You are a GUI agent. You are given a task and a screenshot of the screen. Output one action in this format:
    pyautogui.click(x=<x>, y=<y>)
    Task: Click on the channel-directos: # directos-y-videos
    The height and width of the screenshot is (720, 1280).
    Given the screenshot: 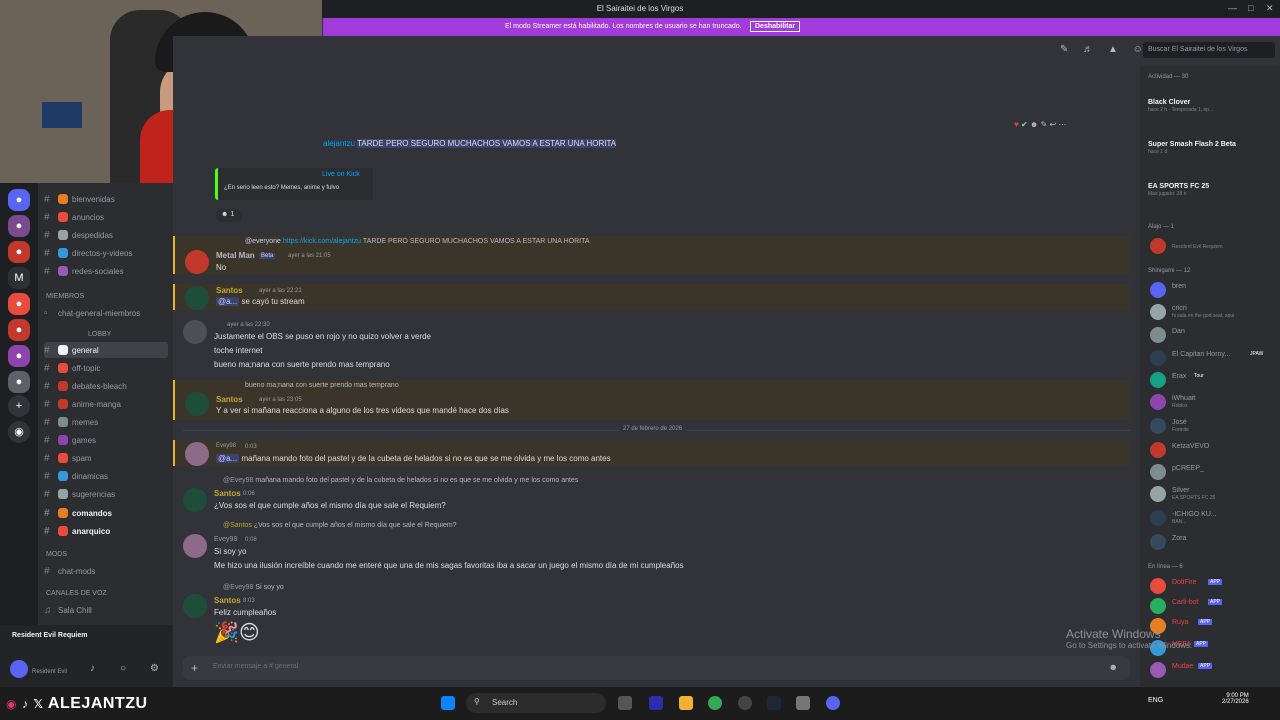 What is the action you would take?
    pyautogui.click(x=106, y=253)
    